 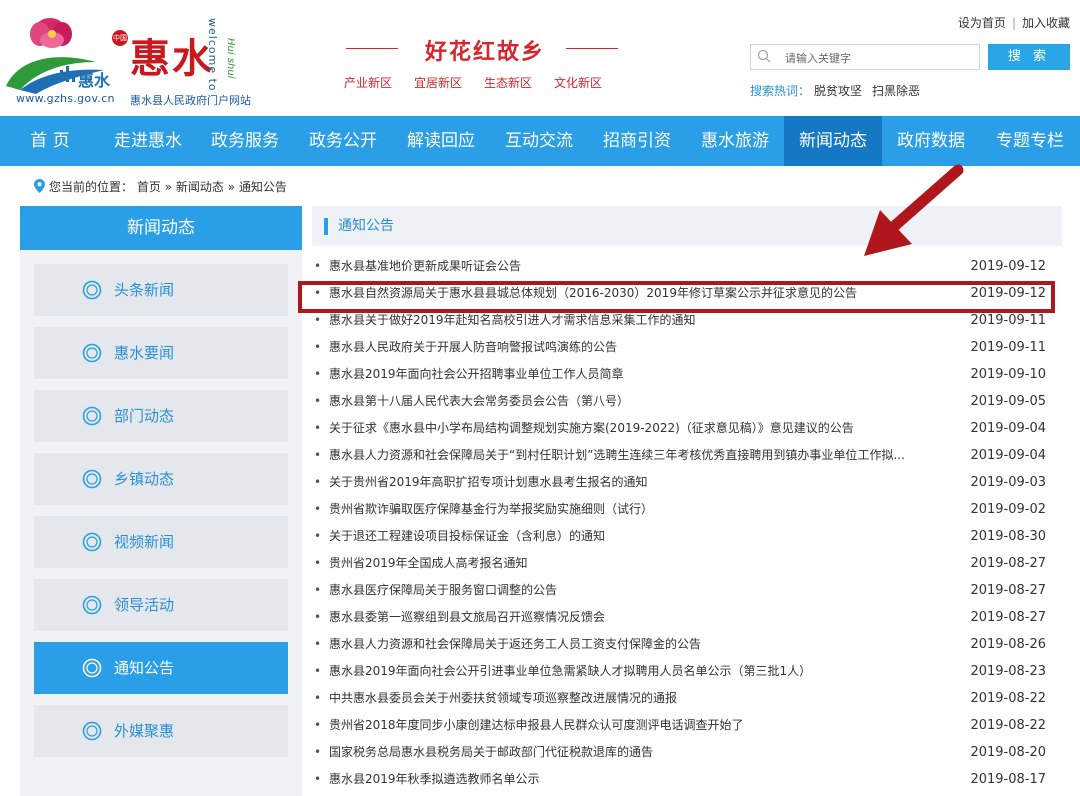 What do you see at coordinates (578, 83) in the screenshot?
I see `slogan-tag: 文化新区` at bounding box center [578, 83].